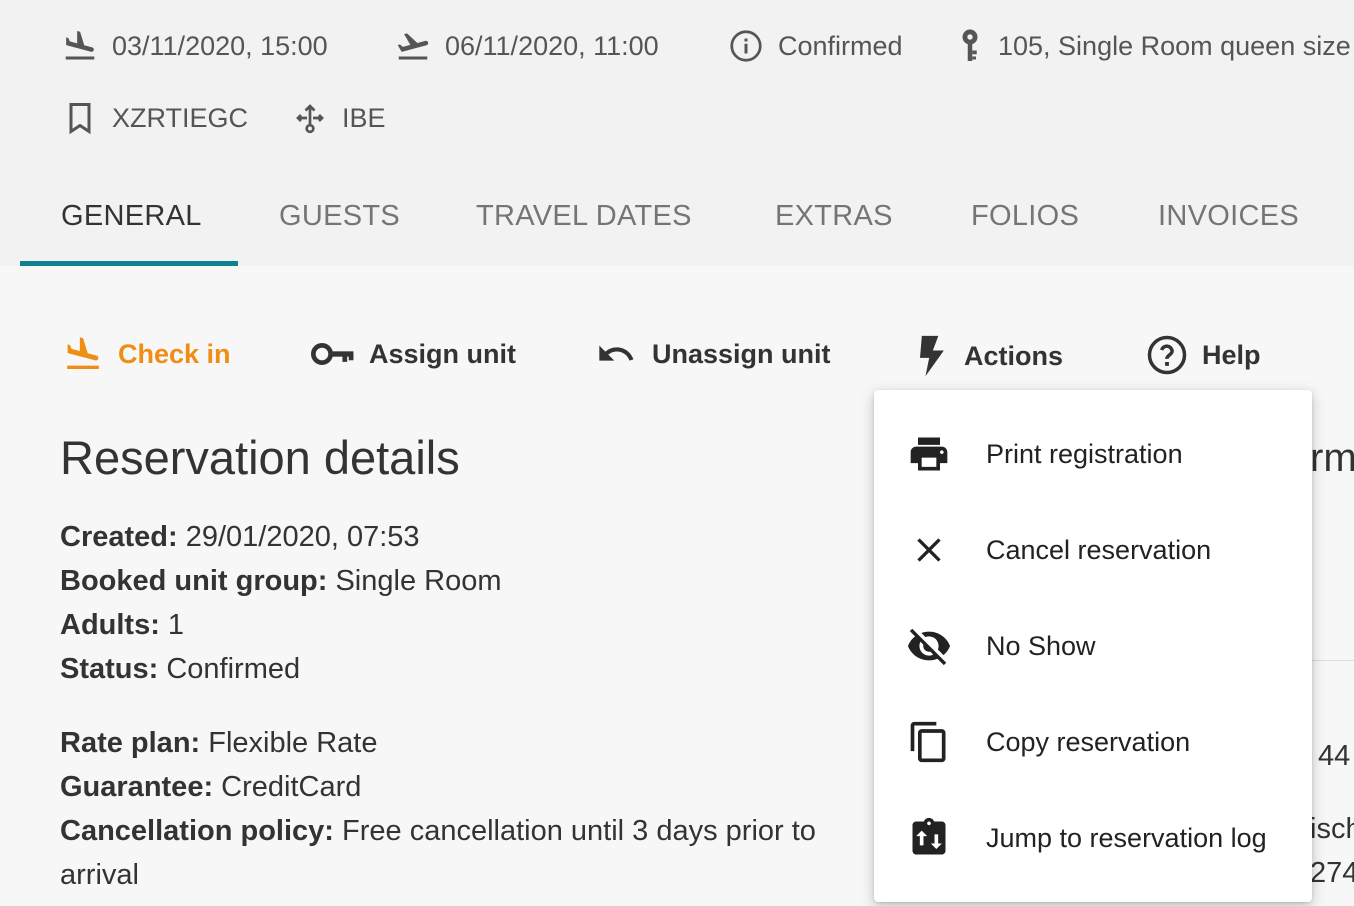 Image resolution: width=1354 pixels, height=906 pixels. Describe the element at coordinates (552, 45) in the screenshot. I see `departure-date: 06/11/2020, 11:00` at that location.